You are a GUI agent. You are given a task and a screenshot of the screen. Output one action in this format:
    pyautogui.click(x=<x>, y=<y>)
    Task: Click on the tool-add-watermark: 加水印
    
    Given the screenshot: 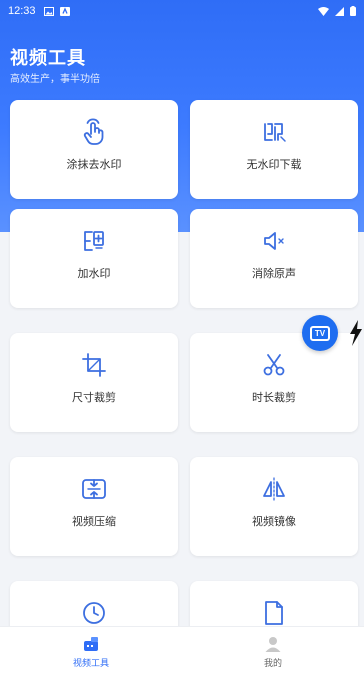 What is the action you would take?
    pyautogui.click(x=94, y=258)
    